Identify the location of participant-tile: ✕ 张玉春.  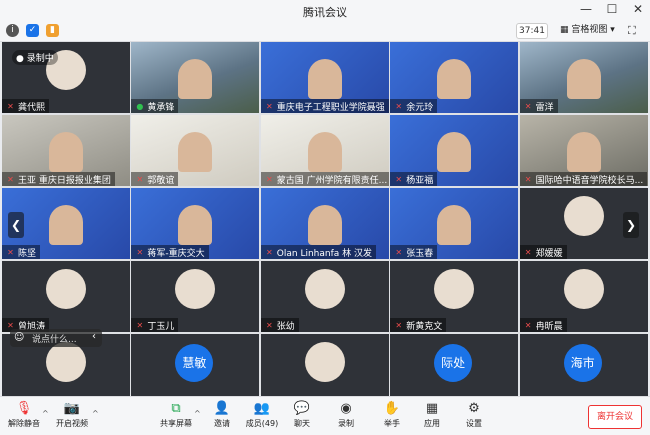
(454, 223).